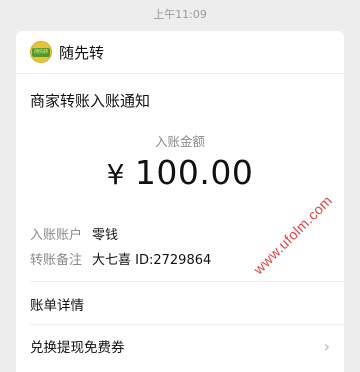 This screenshot has height=372, width=360. I want to click on detail-label: 入账账户, so click(56, 235).